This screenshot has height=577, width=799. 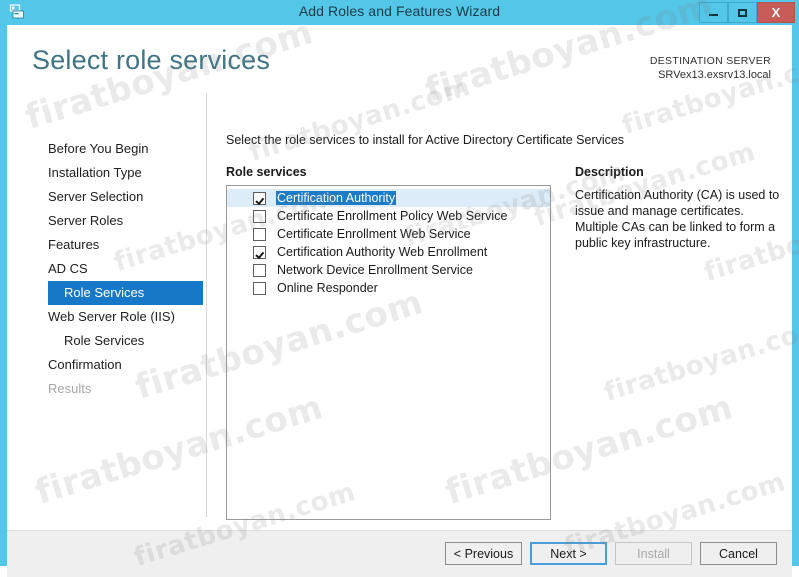 I want to click on sidebar-item-ad-cs: AD CS, so click(x=105, y=269).